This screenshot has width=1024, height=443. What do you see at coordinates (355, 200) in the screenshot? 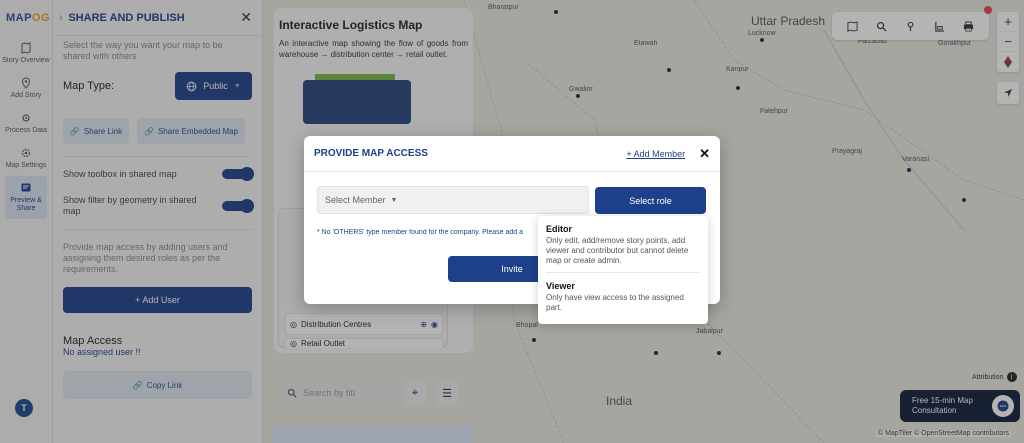
I see `select-member-placeholder: Select Member` at bounding box center [355, 200].